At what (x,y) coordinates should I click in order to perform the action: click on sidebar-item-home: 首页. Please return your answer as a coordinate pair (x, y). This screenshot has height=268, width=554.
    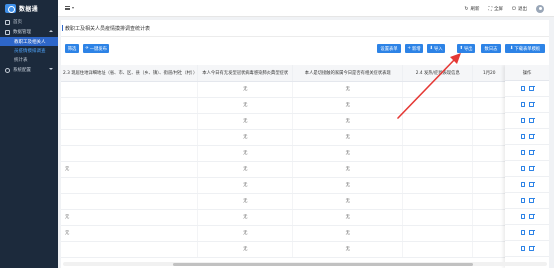
    Looking at the image, I should click on (29, 22).